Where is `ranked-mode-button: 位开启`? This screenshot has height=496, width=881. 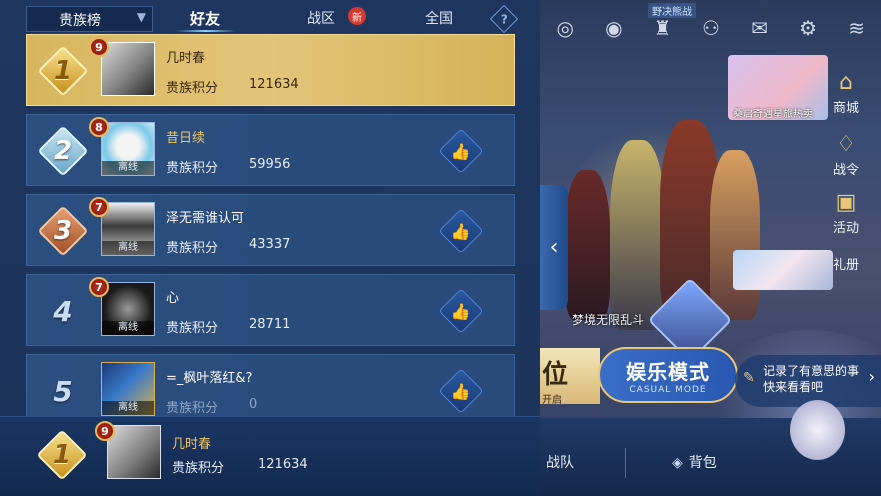 ranked-mode-button: 位开启 is located at coordinates (570, 377).